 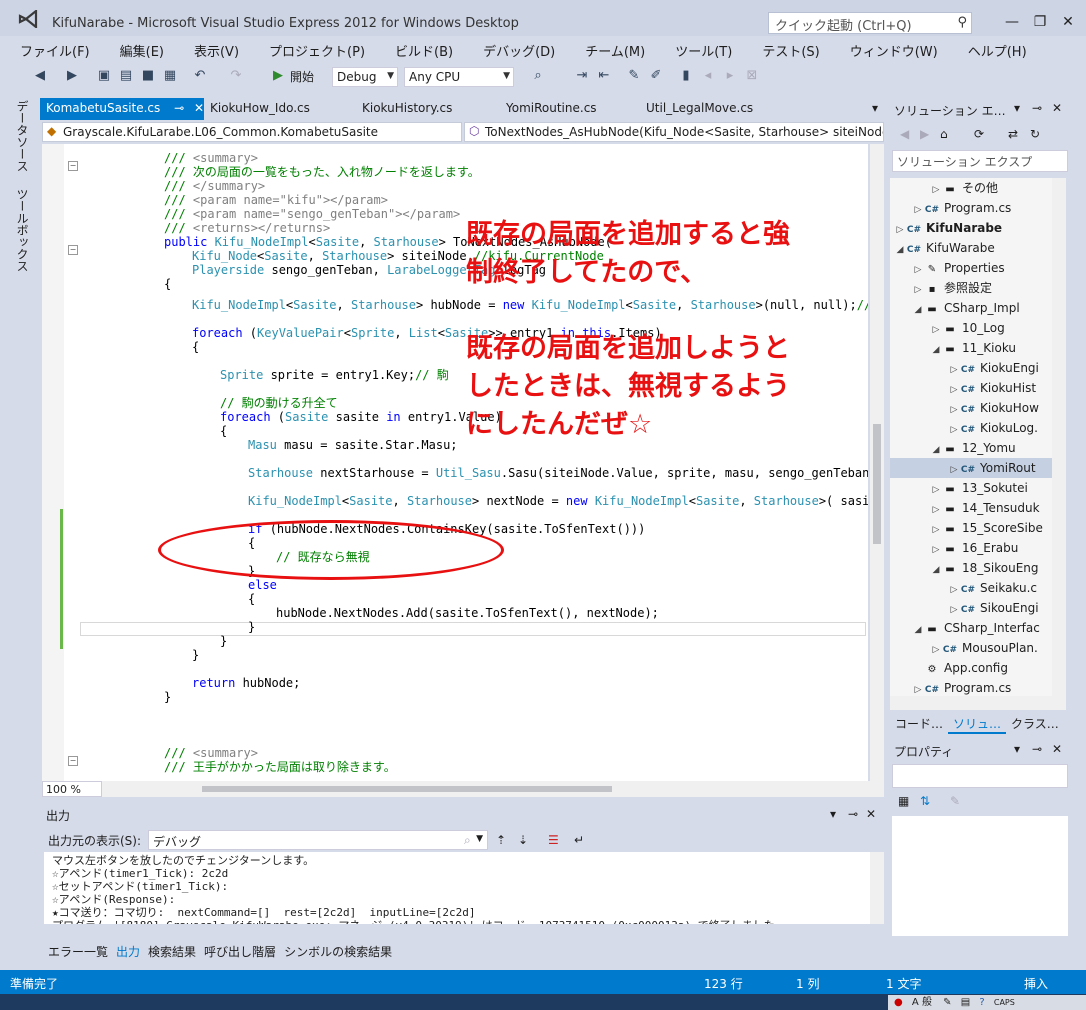 What do you see at coordinates (50, 49) in the screenshot?
I see `menu-file: ファイル(F)` at bounding box center [50, 49].